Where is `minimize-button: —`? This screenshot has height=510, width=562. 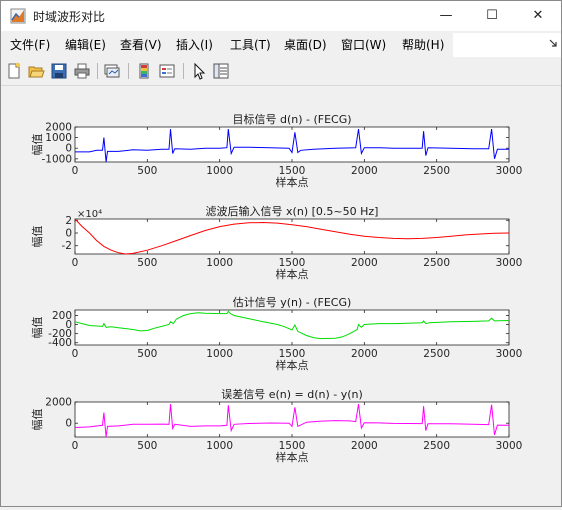 minimize-button: — is located at coordinates (446, 16).